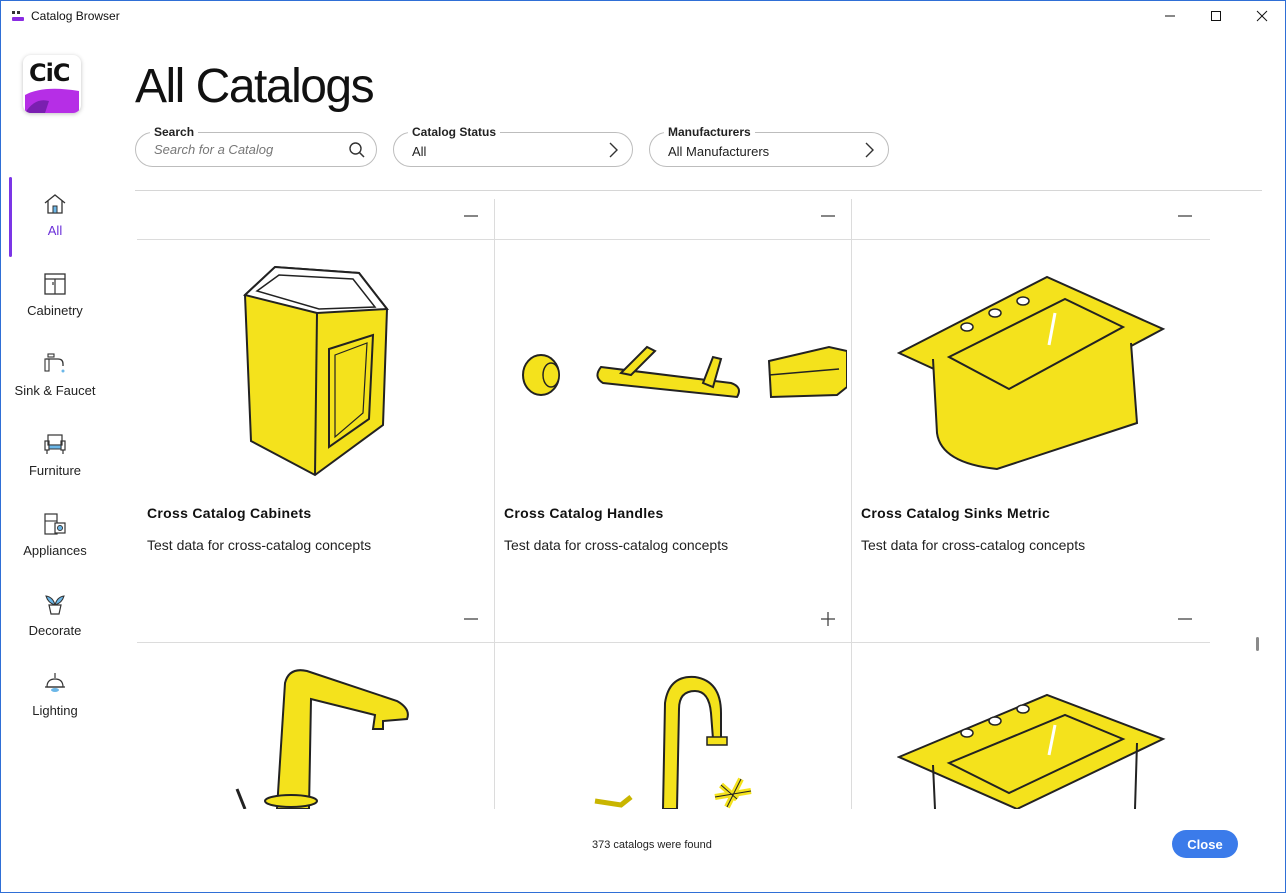  What do you see at coordinates (584, 513) in the screenshot?
I see `card-title: Cross Catalog Handles` at bounding box center [584, 513].